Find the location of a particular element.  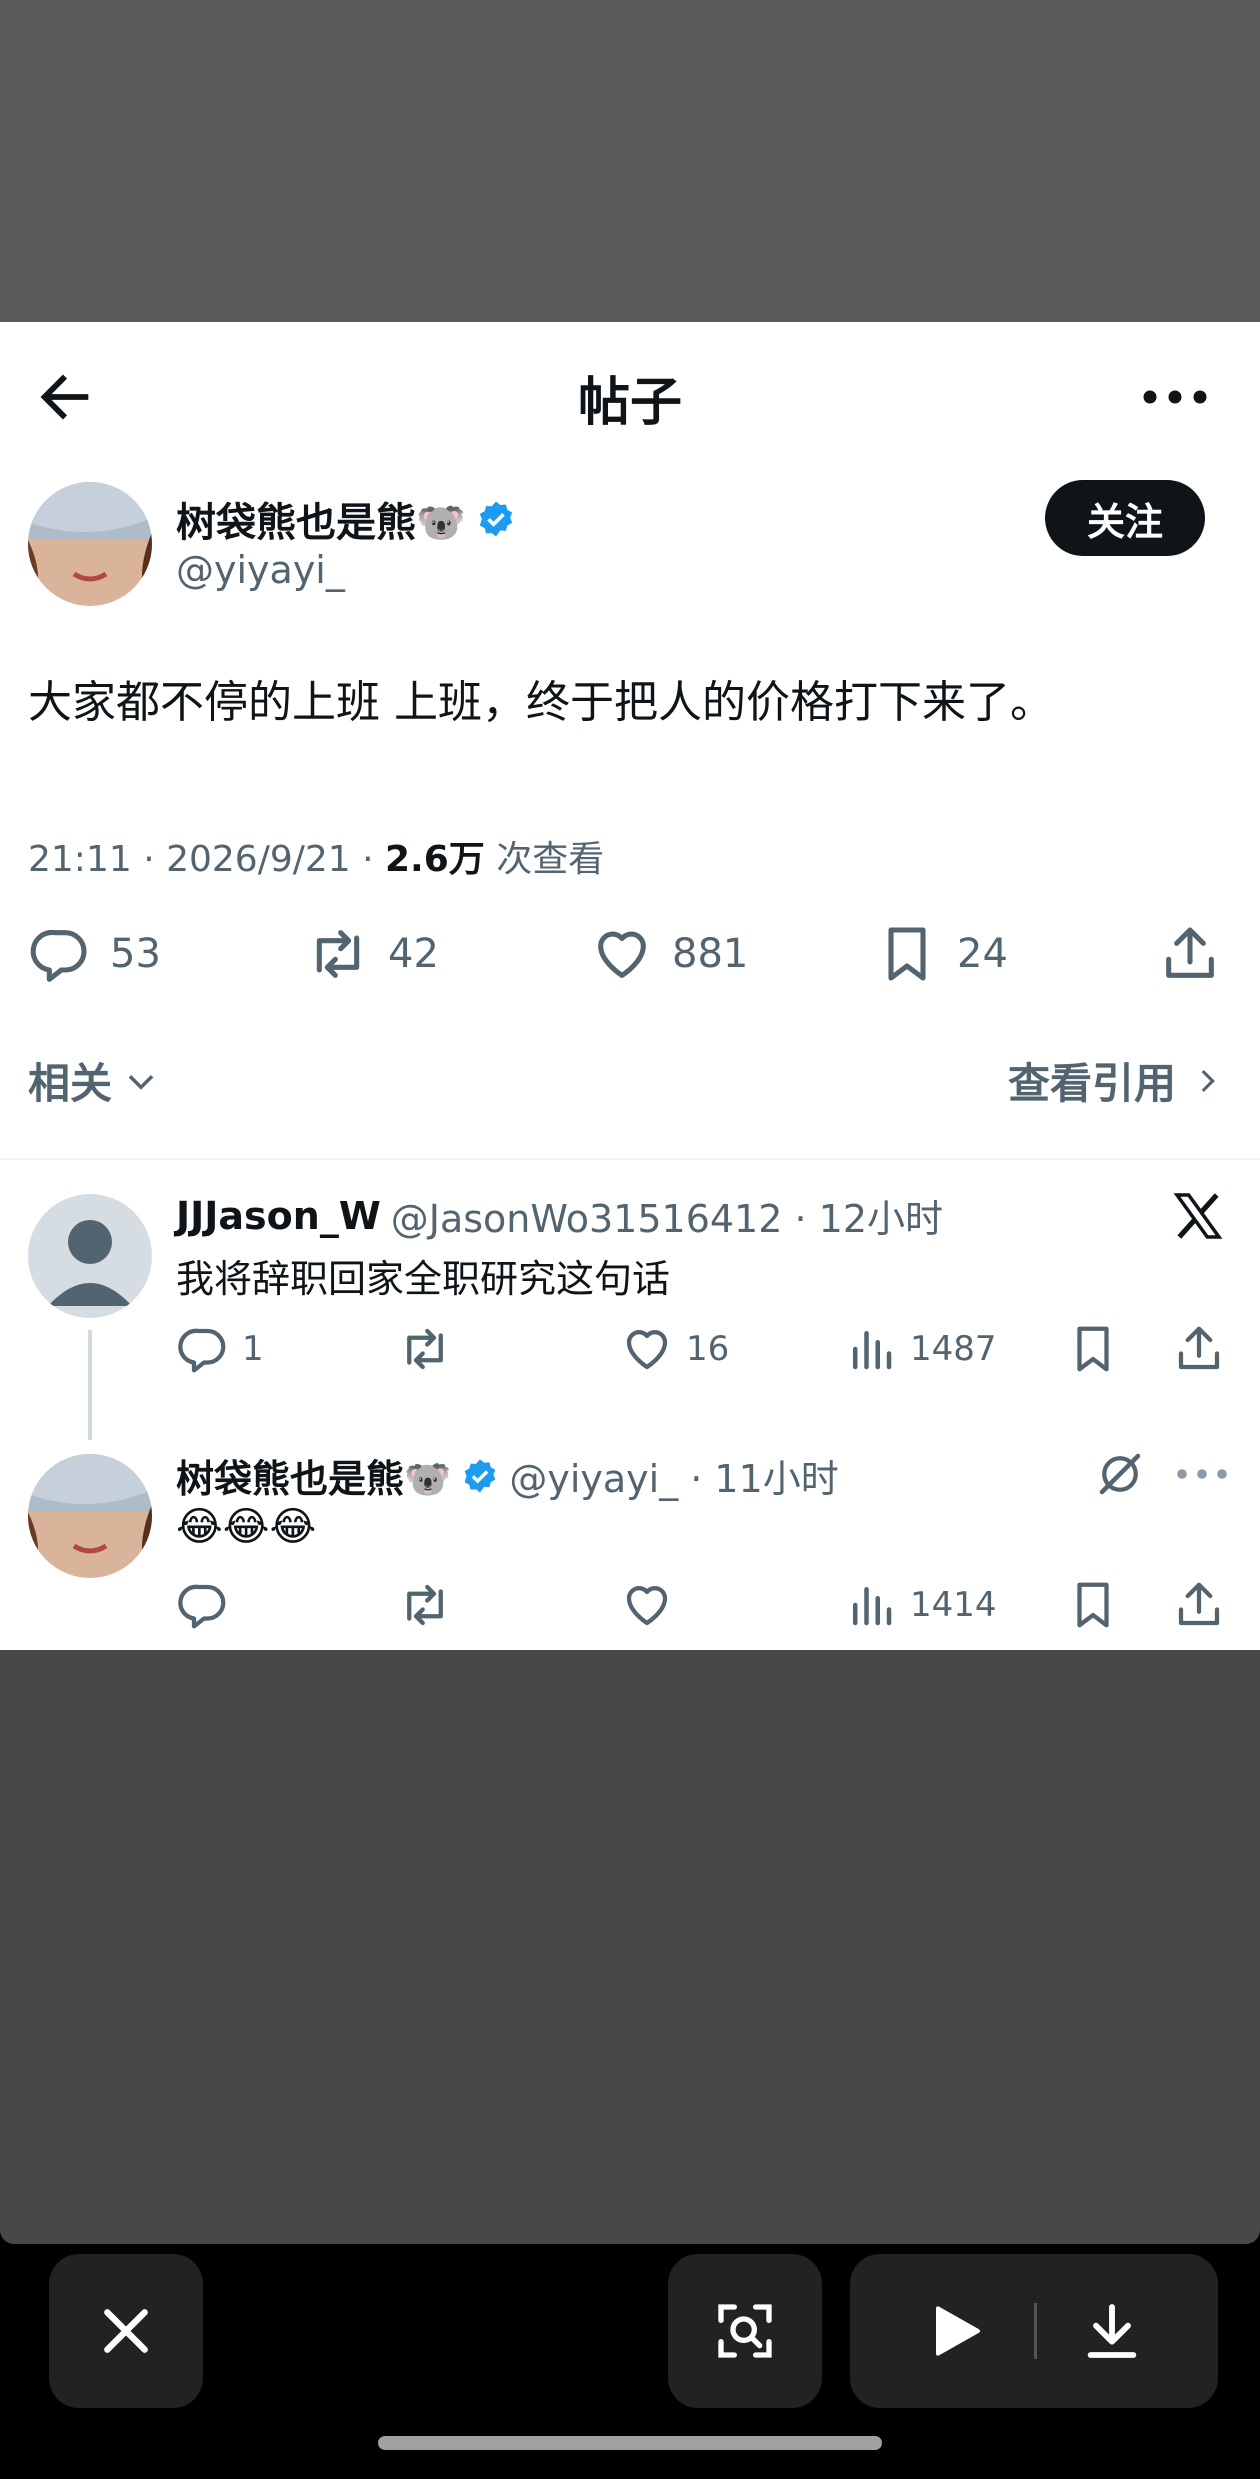

close-button is located at coordinates (126, 2331).